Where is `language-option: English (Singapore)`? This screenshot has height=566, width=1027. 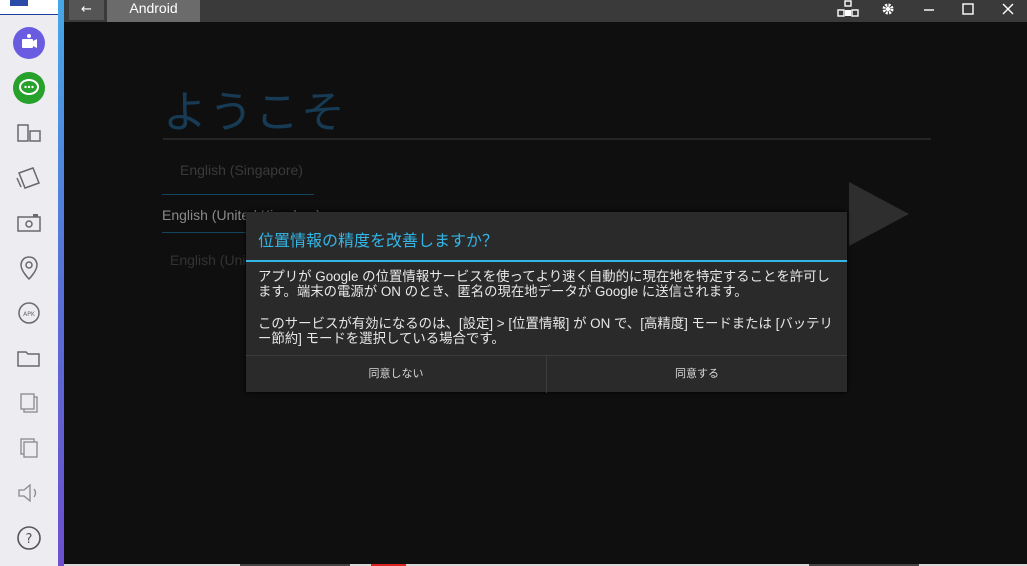
language-option: English (Singapore) is located at coordinates (241, 170).